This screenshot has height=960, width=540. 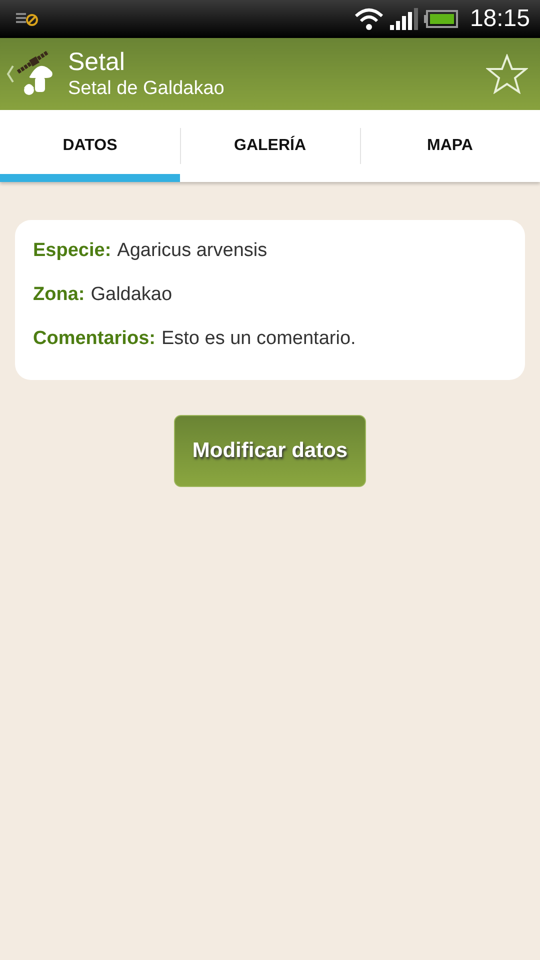 I want to click on clock-time: 18:15, so click(x=500, y=19).